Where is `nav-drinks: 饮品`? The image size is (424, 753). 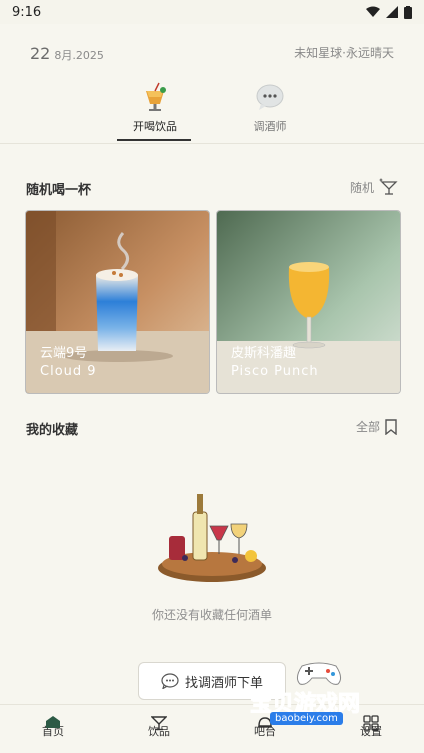
nav-drinks: 饮品 is located at coordinates (159, 724).